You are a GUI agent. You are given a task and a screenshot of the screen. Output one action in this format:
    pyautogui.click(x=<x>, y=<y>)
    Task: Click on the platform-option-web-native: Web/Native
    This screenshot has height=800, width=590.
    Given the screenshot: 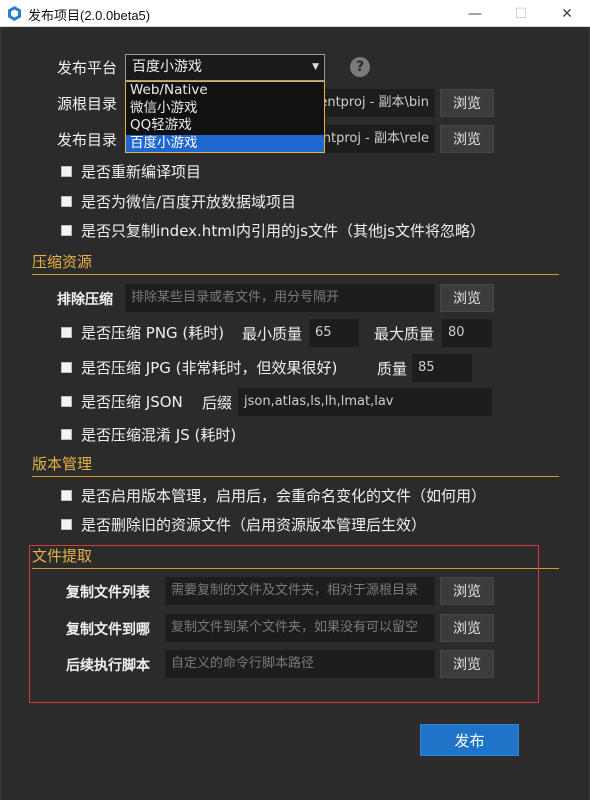 What is the action you would take?
    pyautogui.click(x=225, y=91)
    